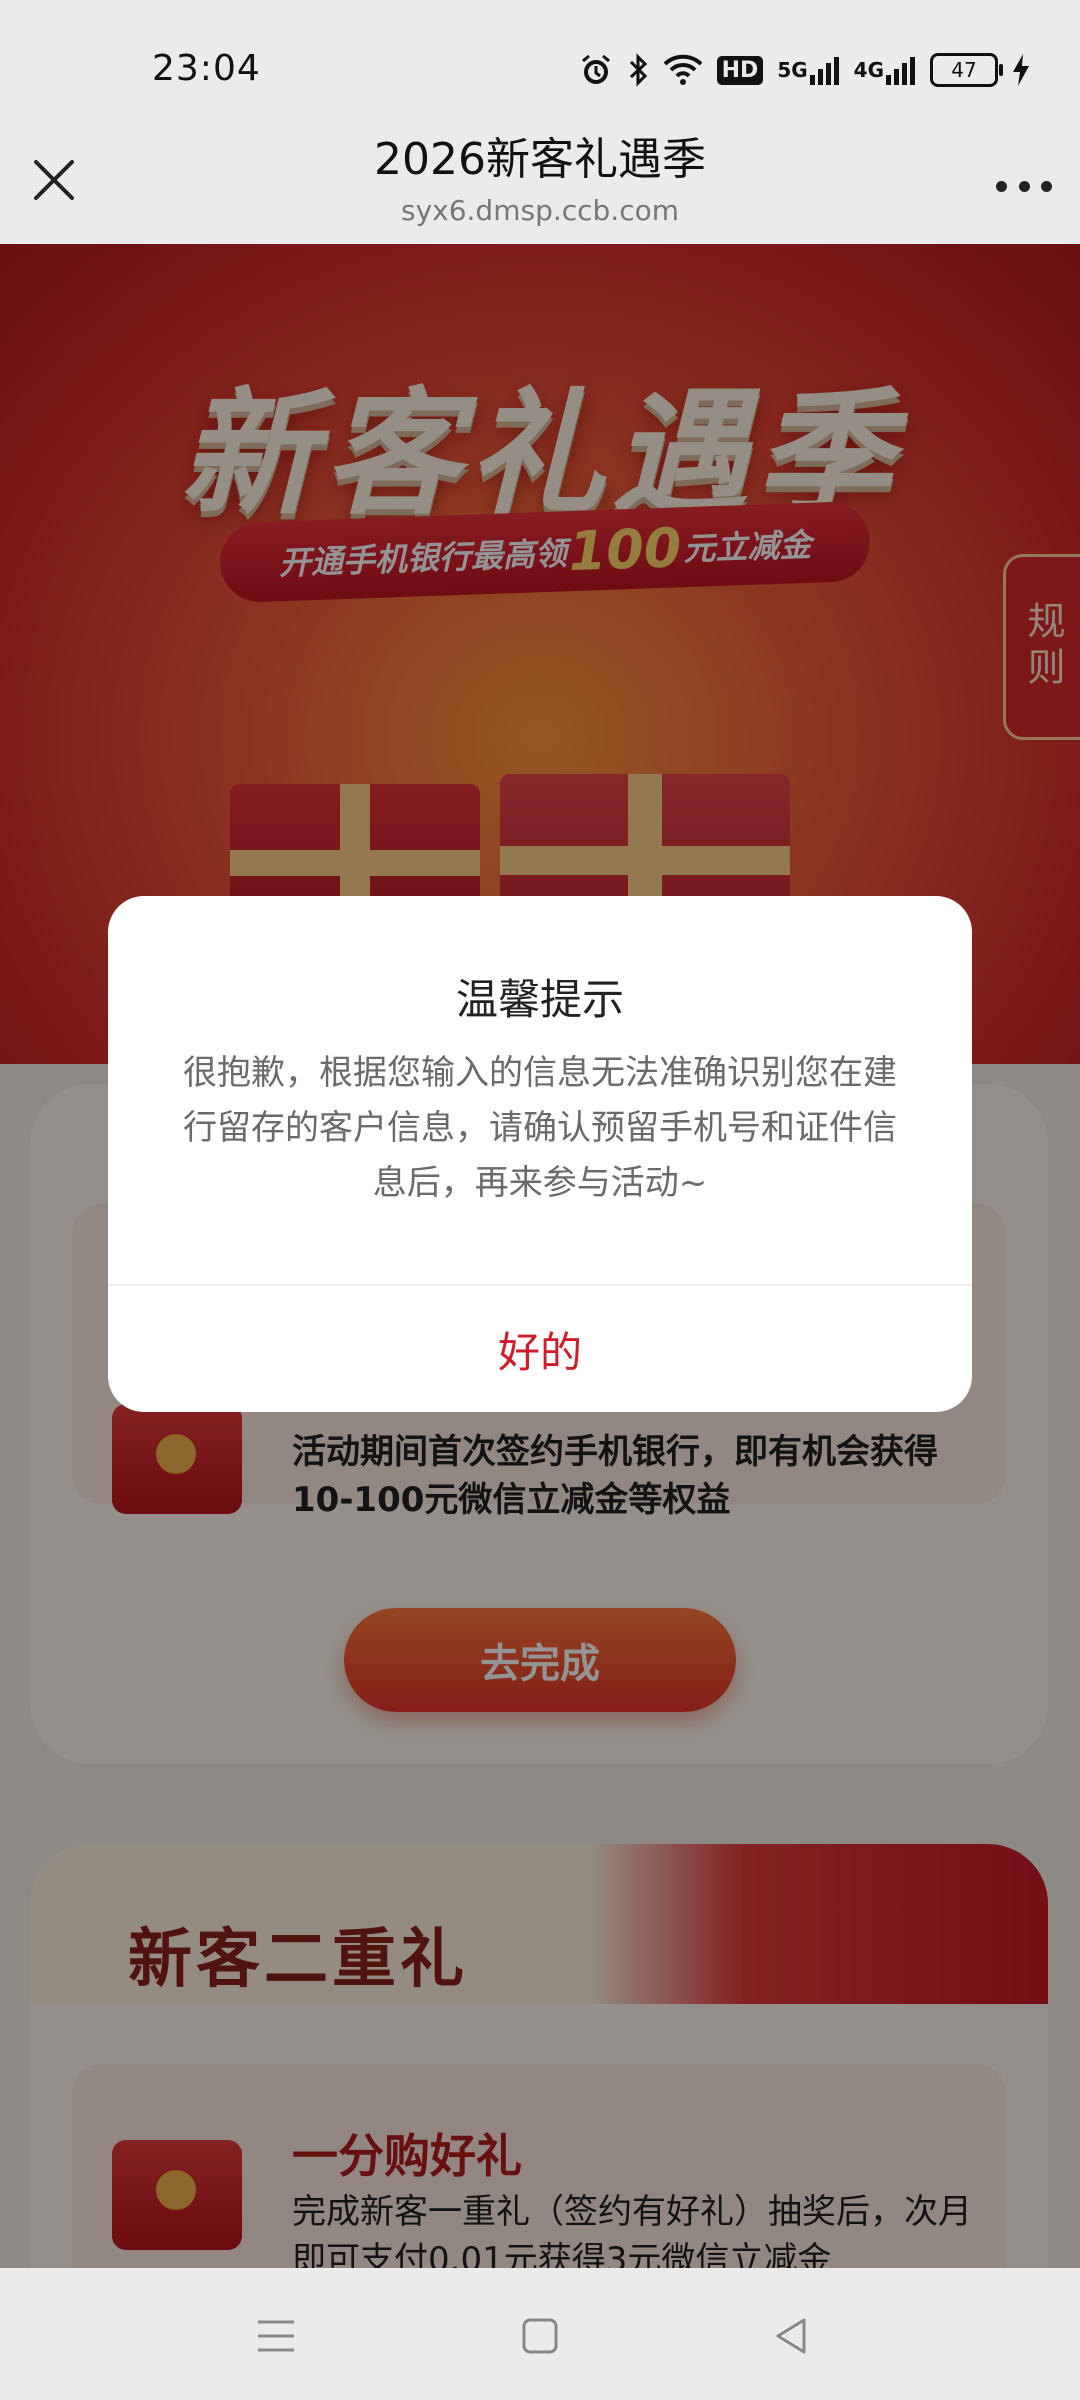 Image resolution: width=1080 pixels, height=2400 pixels. Describe the element at coordinates (638, 70) in the screenshot. I see `bluetooth-icon` at that location.